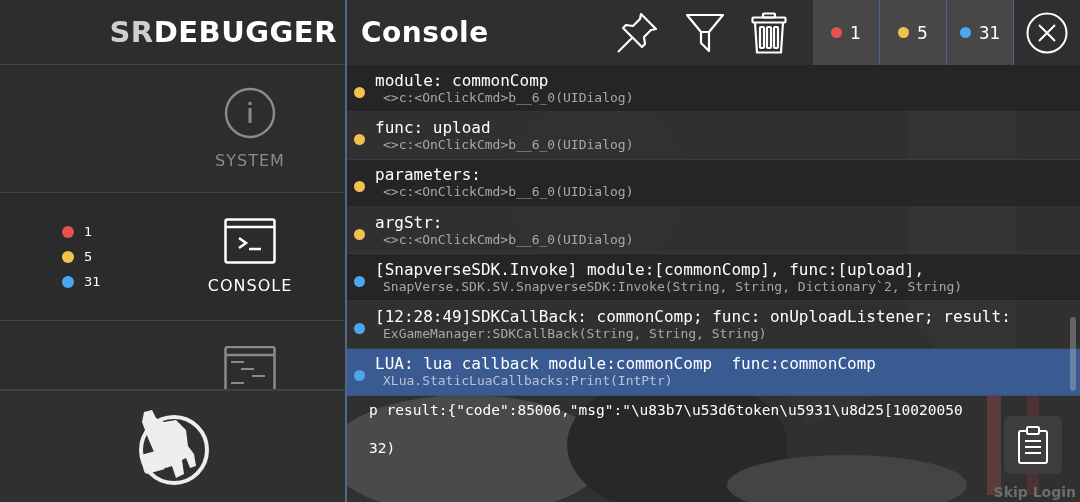  What do you see at coordinates (913, 32) in the screenshot?
I see `log-filter-button: 5` at bounding box center [913, 32].